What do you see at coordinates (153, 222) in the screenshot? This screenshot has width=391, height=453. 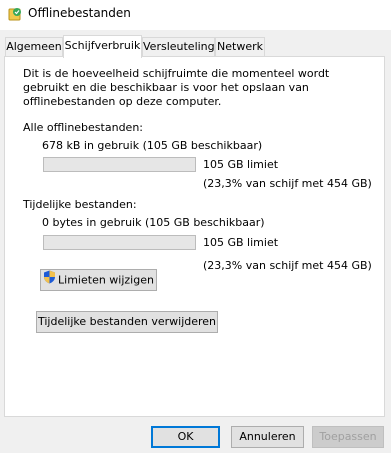 I see `temp-files-usage: 0 bytes in gebruik (105 GB beschikbaar)` at bounding box center [153, 222].